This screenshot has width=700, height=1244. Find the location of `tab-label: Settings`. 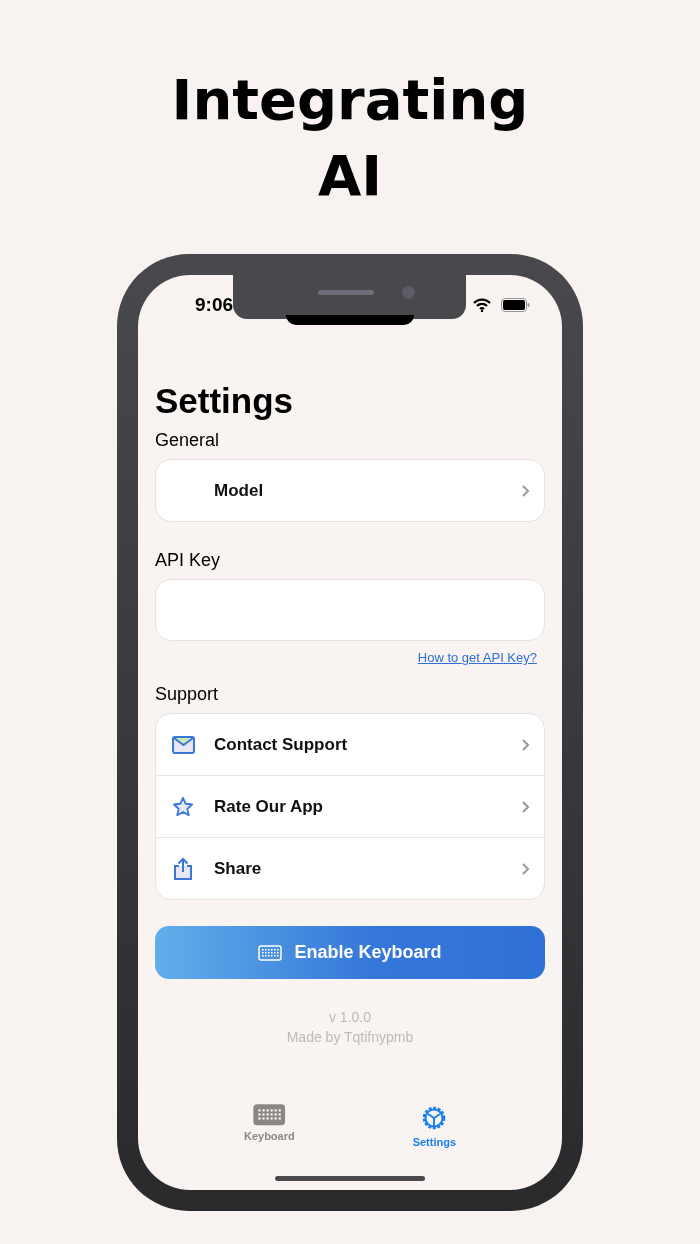

tab-label: Settings is located at coordinates (434, 1142).